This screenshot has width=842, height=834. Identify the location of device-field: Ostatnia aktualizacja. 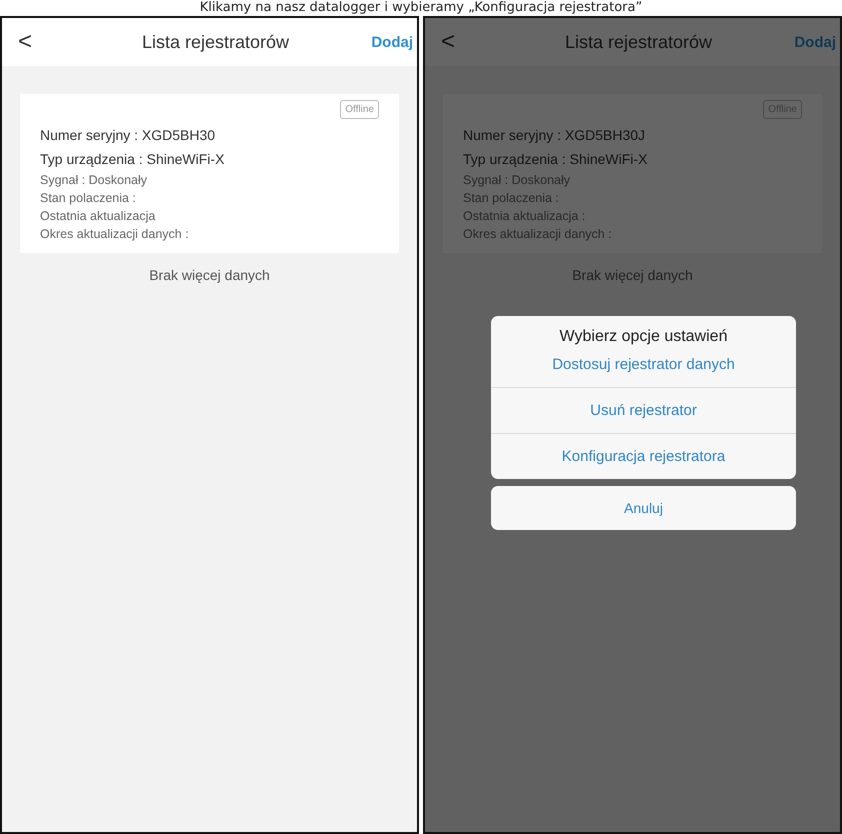
(209, 216).